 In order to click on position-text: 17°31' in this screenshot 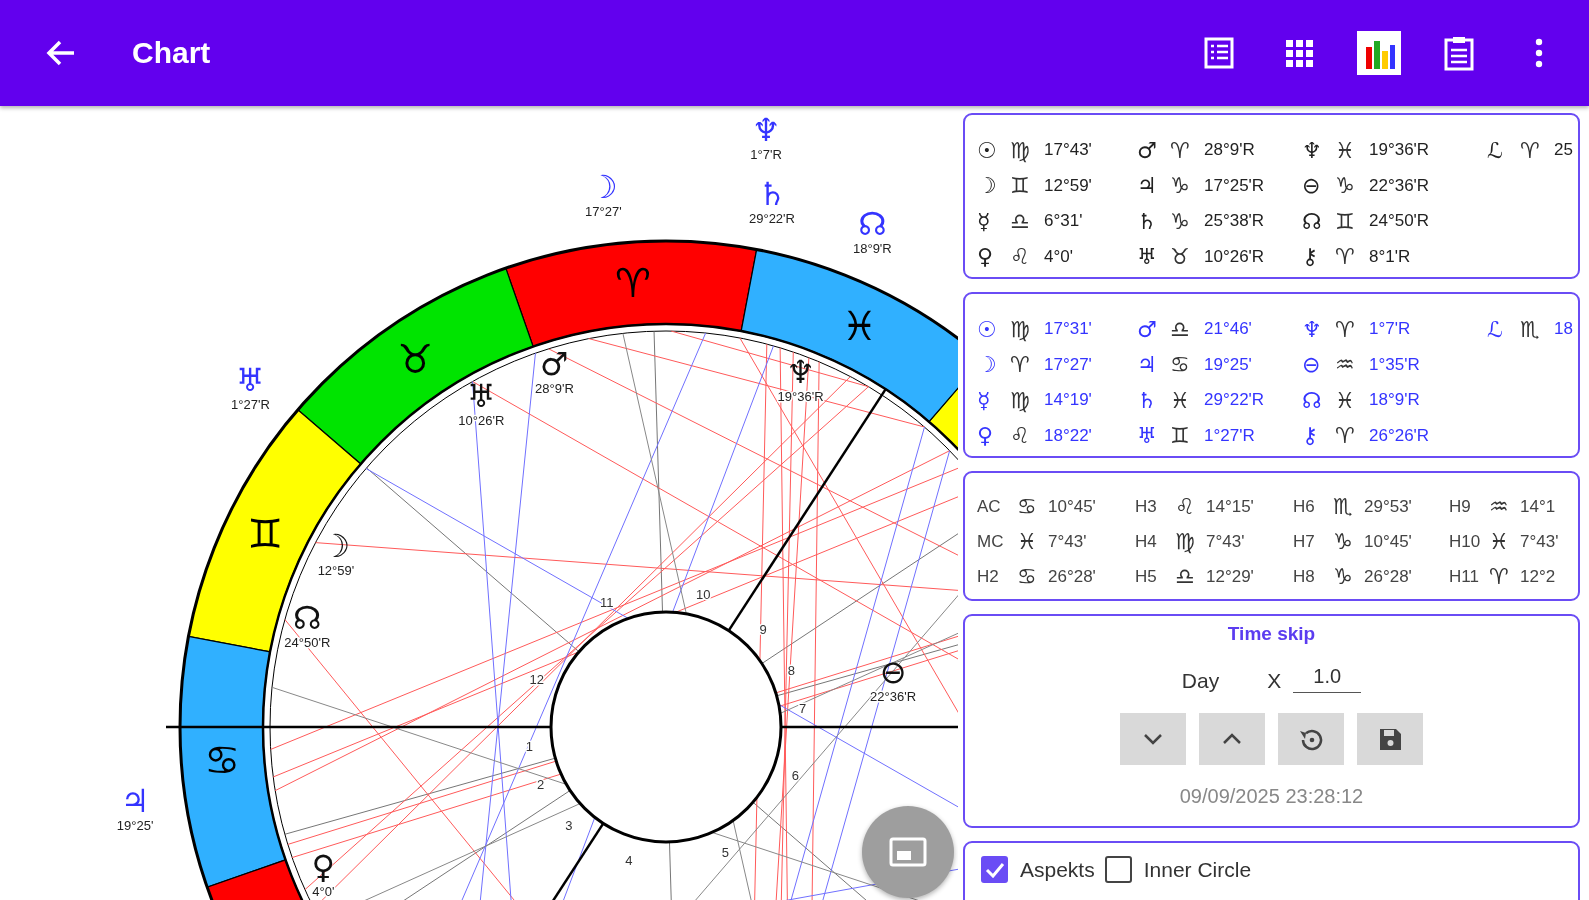, I will do `click(1068, 329)`.